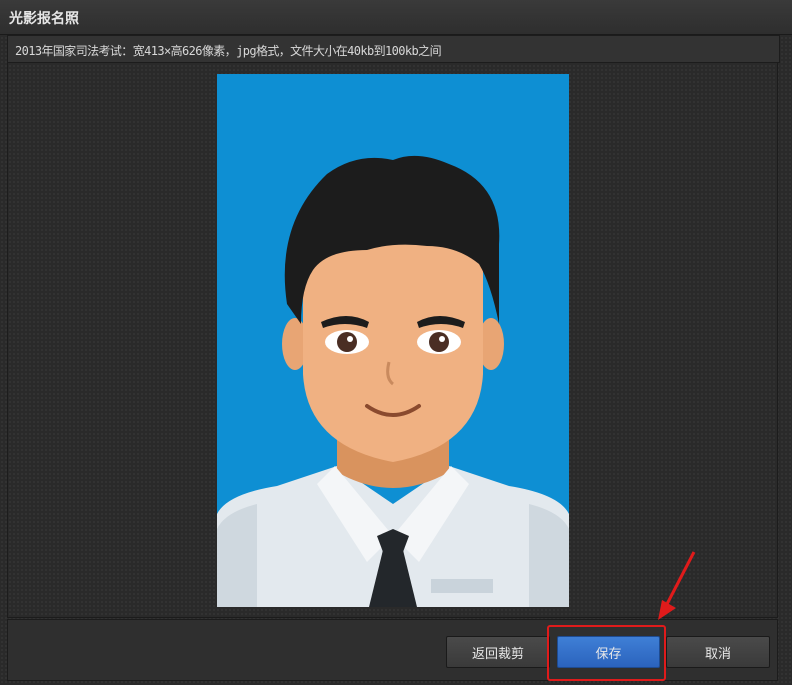 The image size is (792, 685). I want to click on back-to-crop-button: 返回裁剪, so click(498, 652).